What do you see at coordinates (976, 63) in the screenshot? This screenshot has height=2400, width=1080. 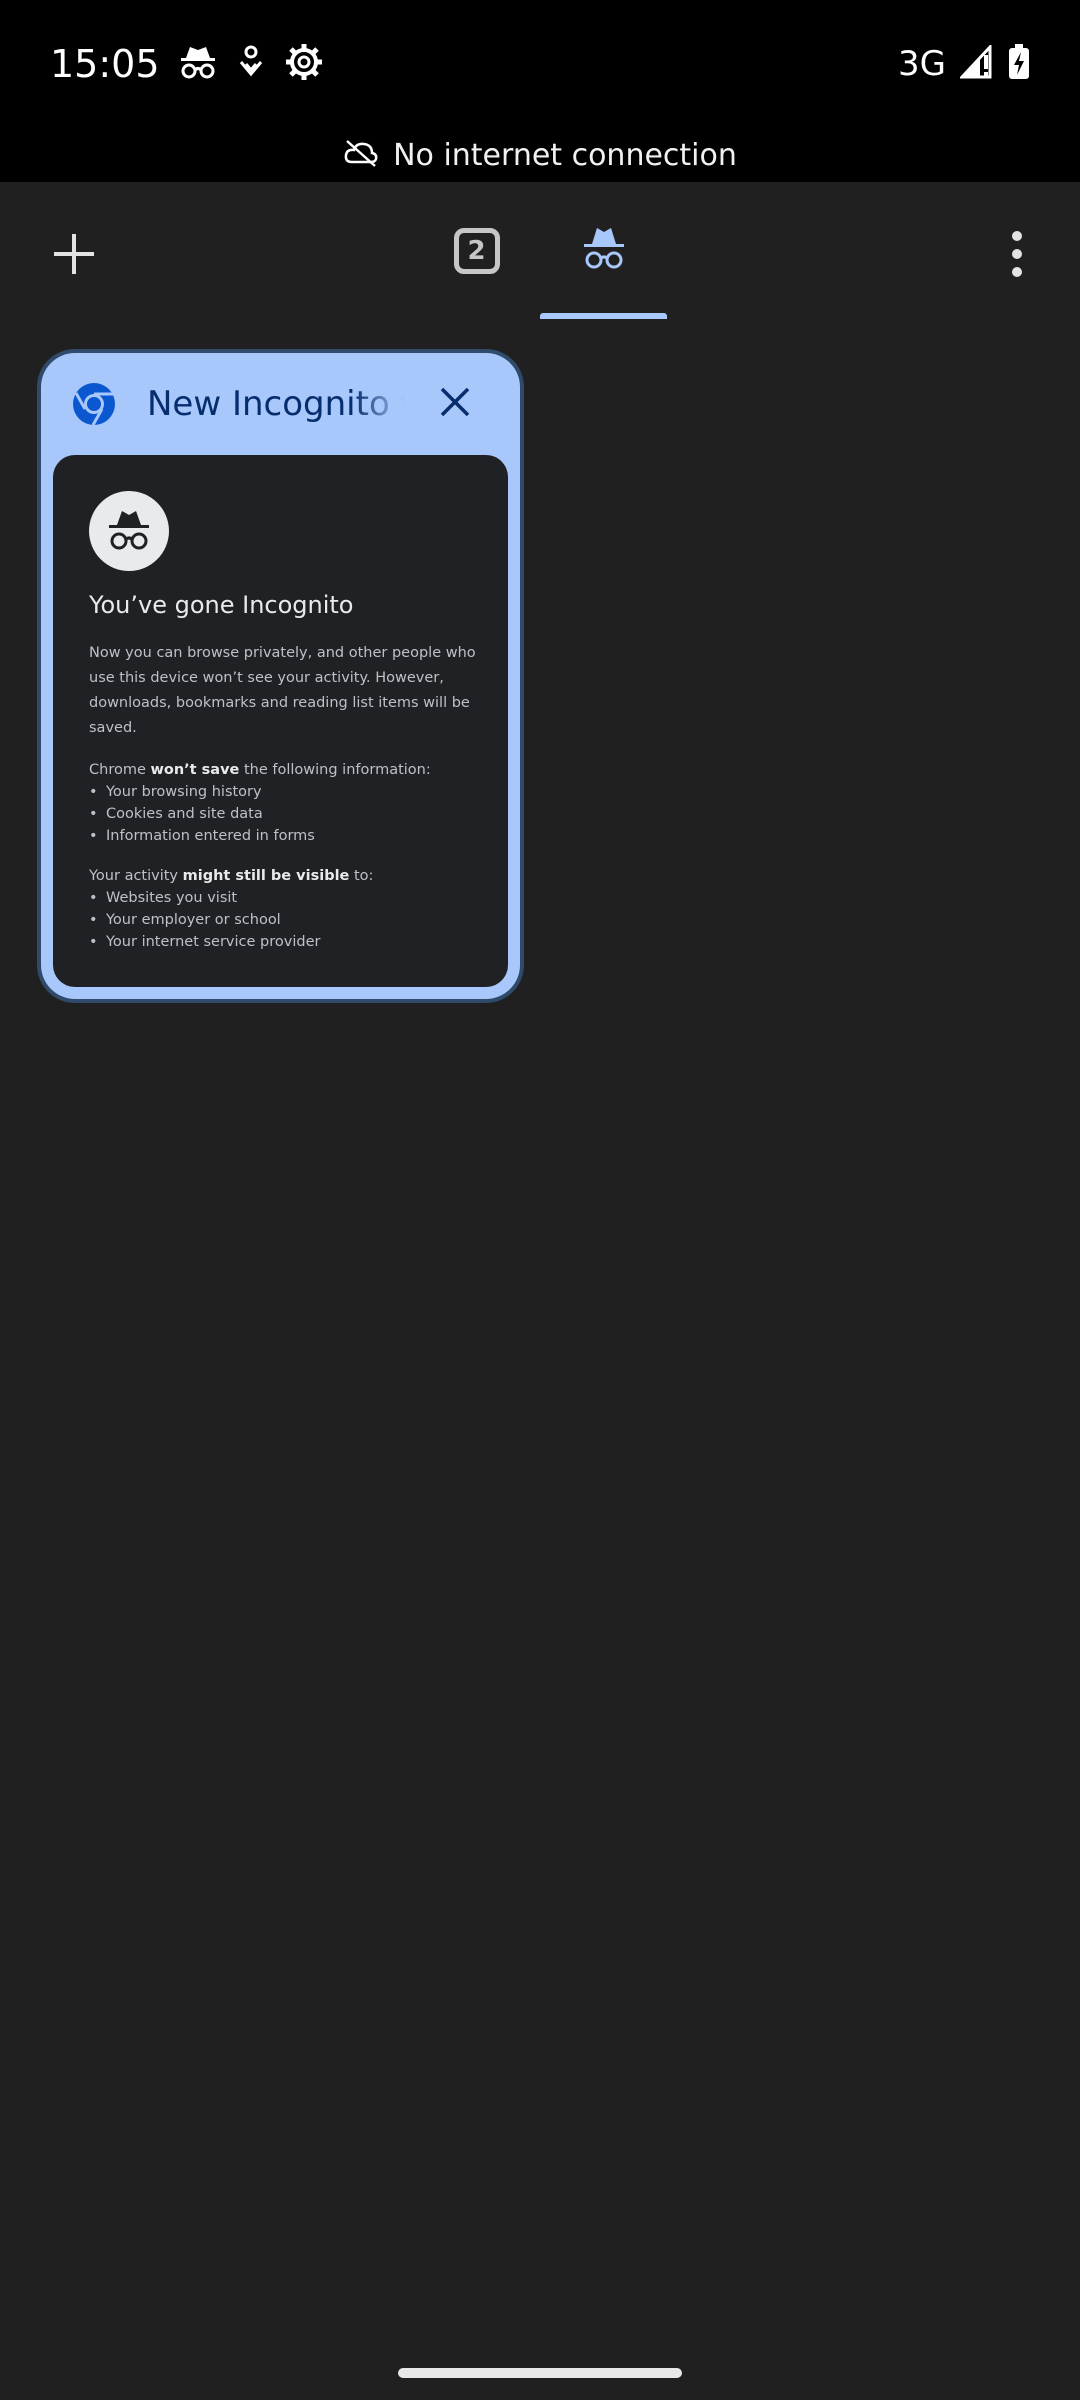 I see `signal-icon` at bounding box center [976, 63].